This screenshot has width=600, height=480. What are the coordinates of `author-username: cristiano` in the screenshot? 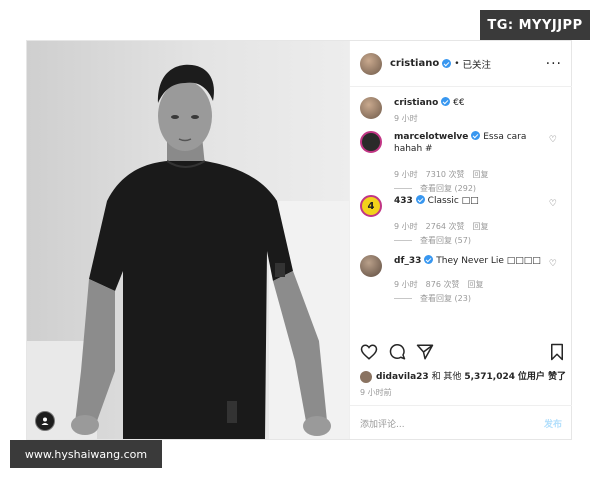 It's located at (414, 63).